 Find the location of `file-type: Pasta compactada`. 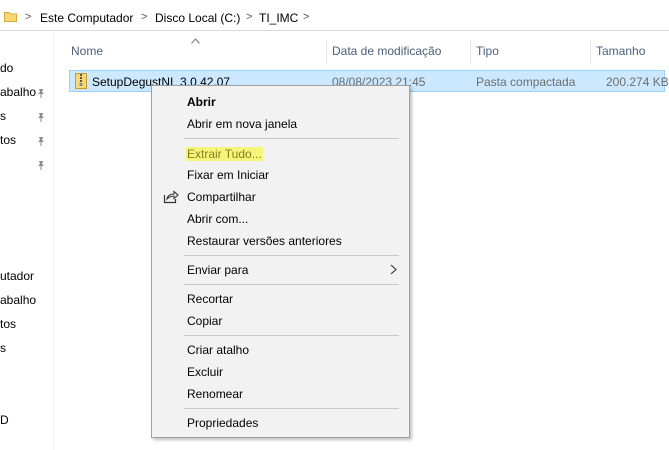

file-type: Pasta compactada is located at coordinates (526, 82).